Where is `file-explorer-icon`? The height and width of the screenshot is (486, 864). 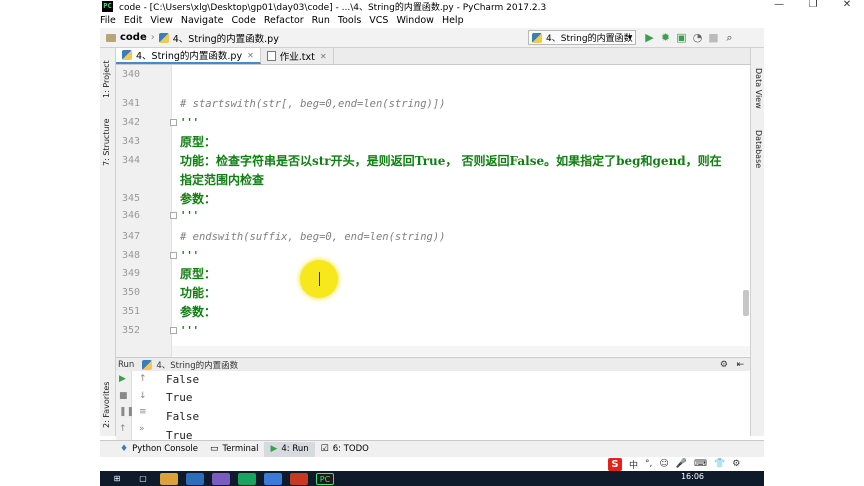
file-explorer-icon is located at coordinates (169, 478).